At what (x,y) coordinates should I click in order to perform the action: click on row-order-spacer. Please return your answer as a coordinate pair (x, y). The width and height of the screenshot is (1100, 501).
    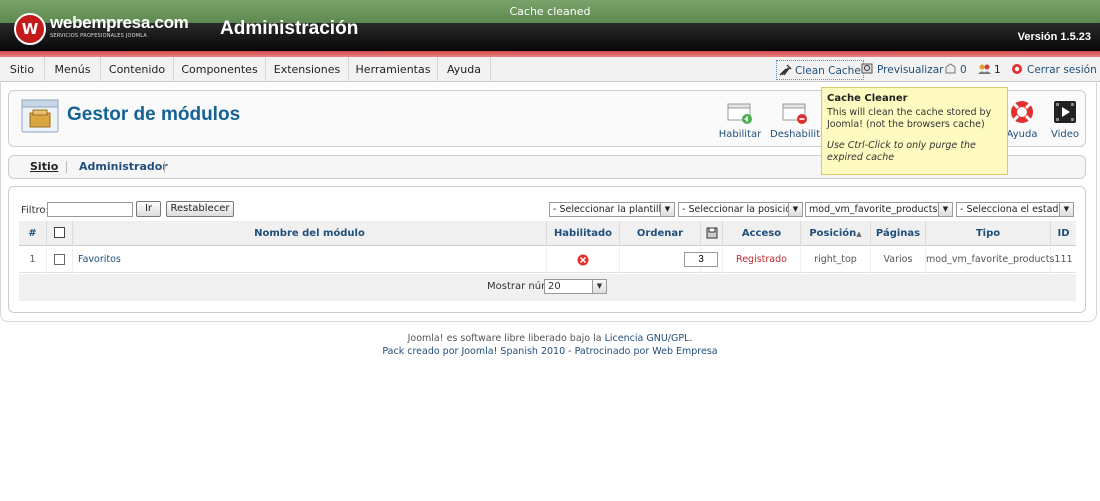
    Looking at the image, I should click on (712, 260).